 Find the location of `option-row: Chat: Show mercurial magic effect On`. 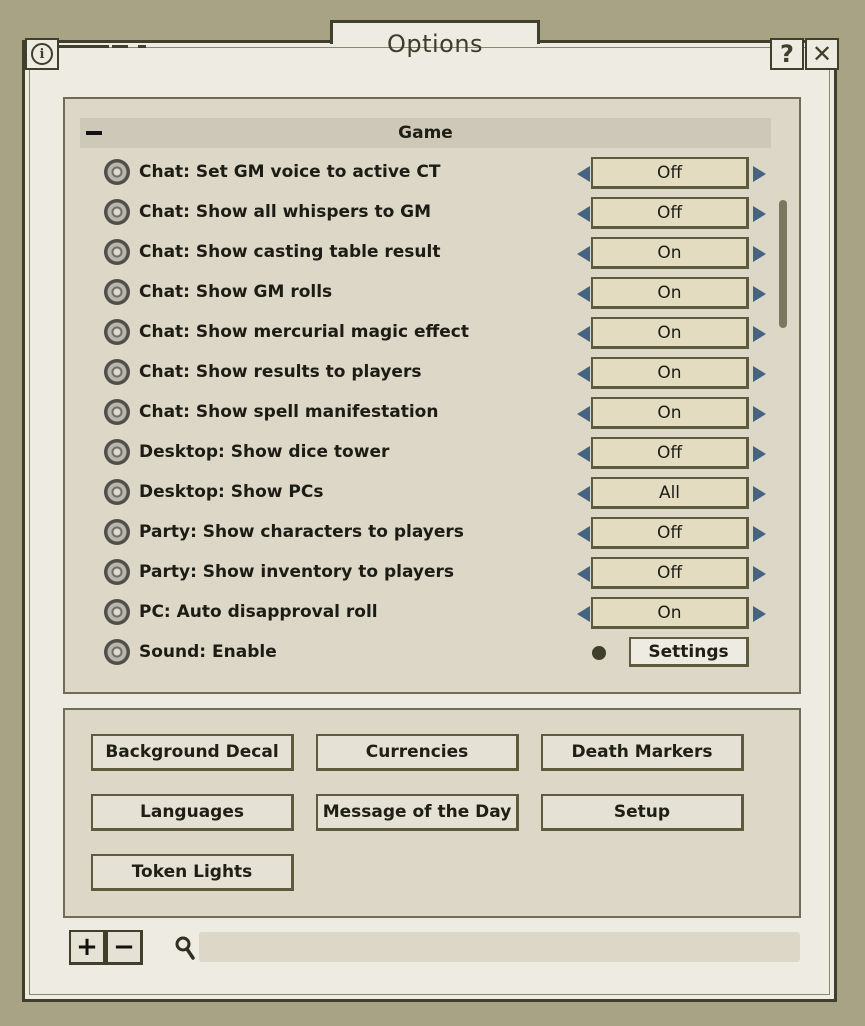

option-row: Chat: Show mercurial magic effect On is located at coordinates (439, 333).